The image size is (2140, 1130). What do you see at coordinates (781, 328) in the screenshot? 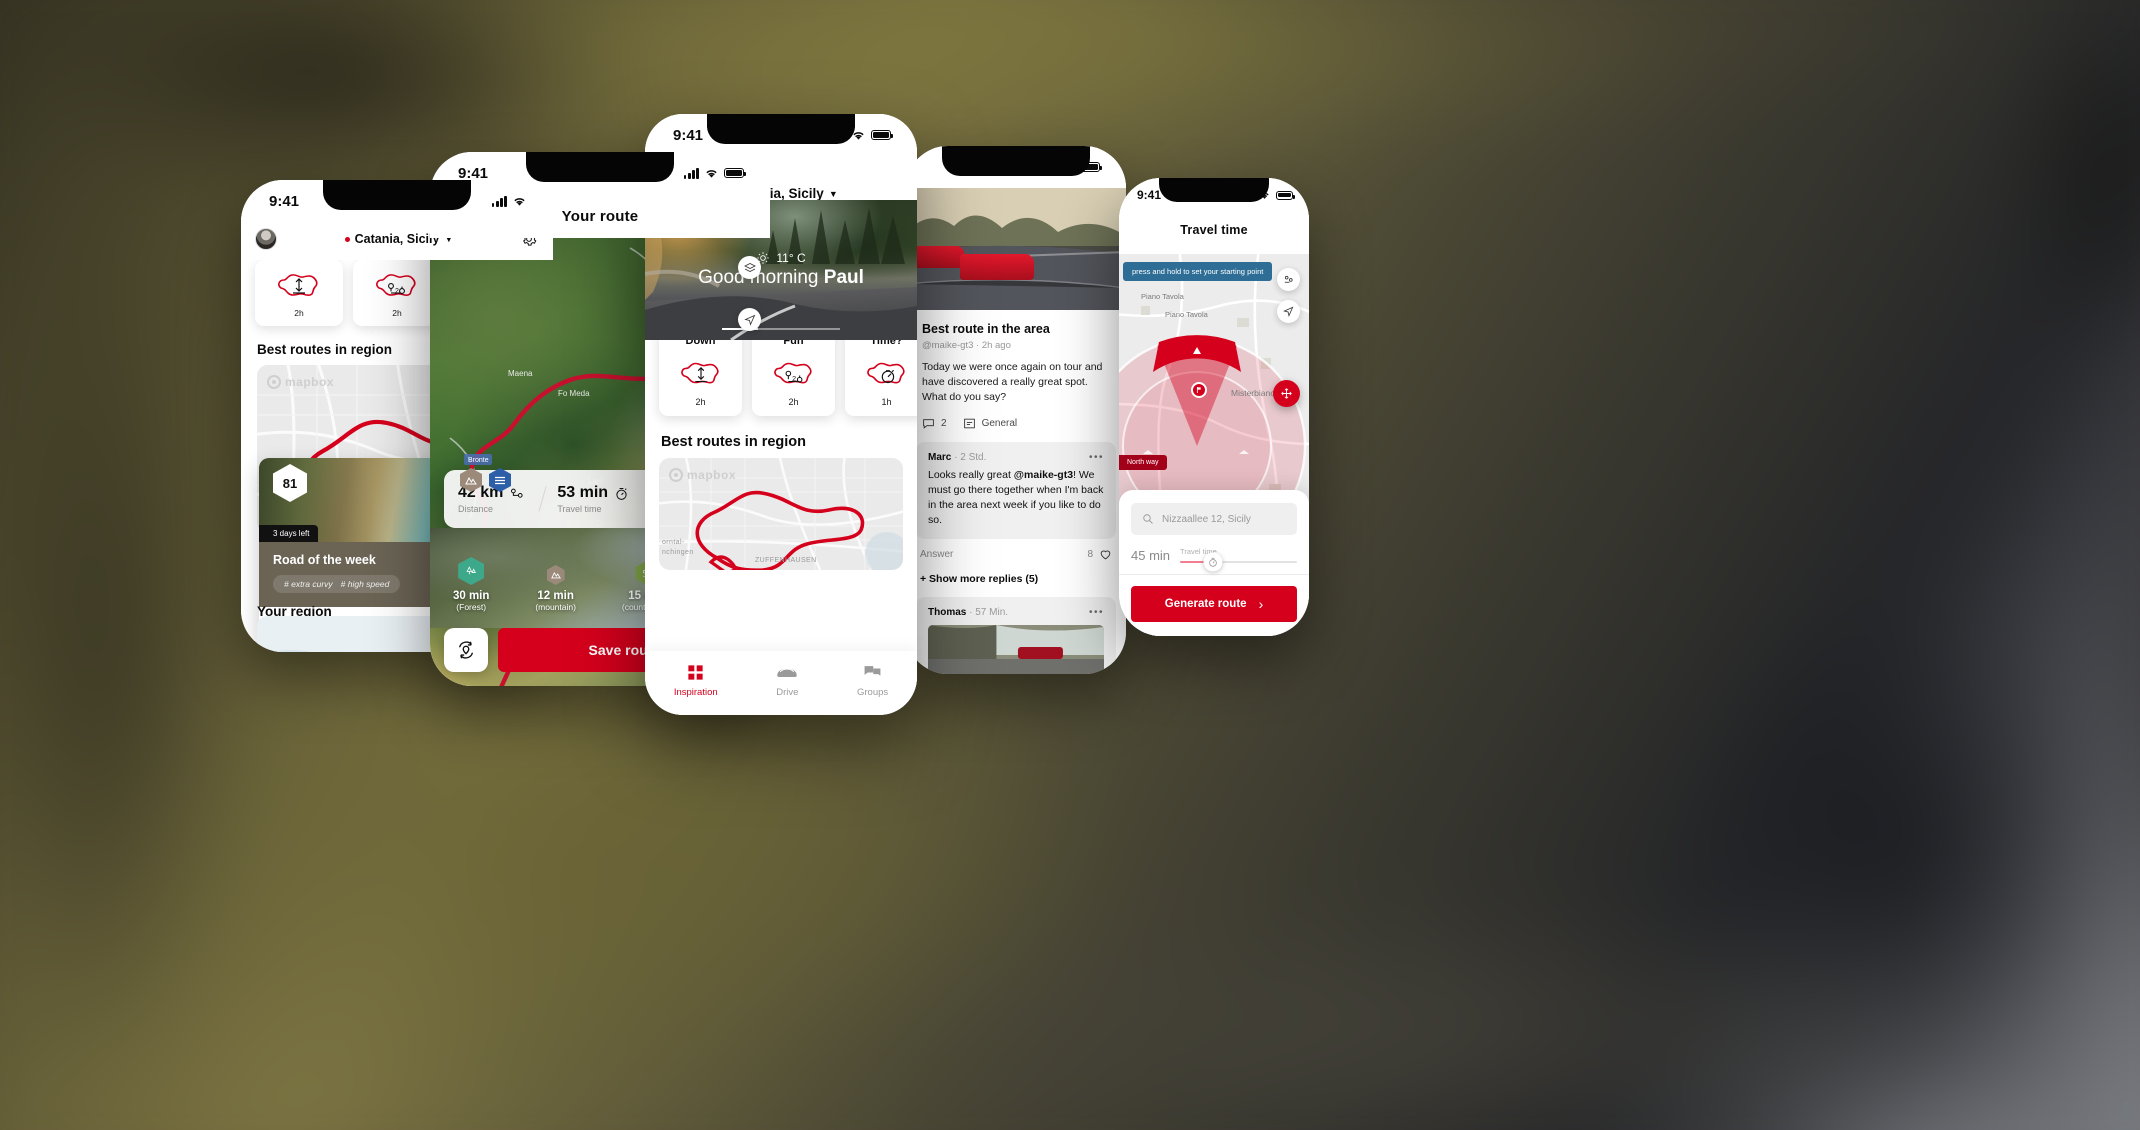
I see `hero-carousel-indicator` at bounding box center [781, 328].